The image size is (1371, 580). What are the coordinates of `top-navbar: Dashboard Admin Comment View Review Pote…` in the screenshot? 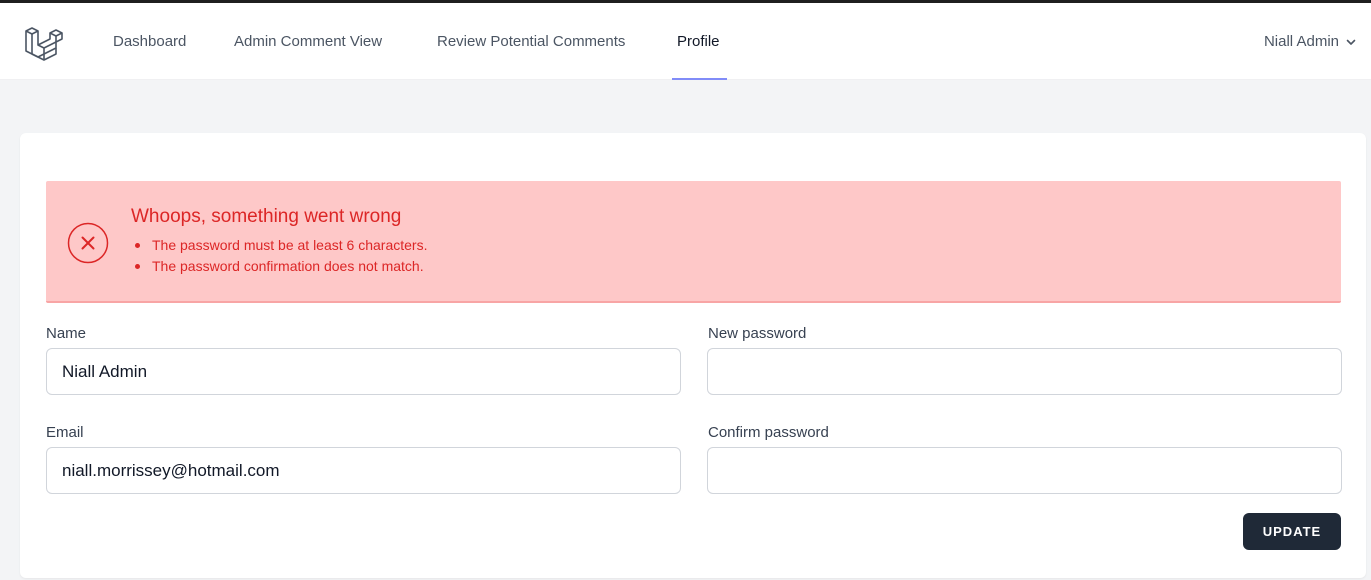 It's located at (685, 41).